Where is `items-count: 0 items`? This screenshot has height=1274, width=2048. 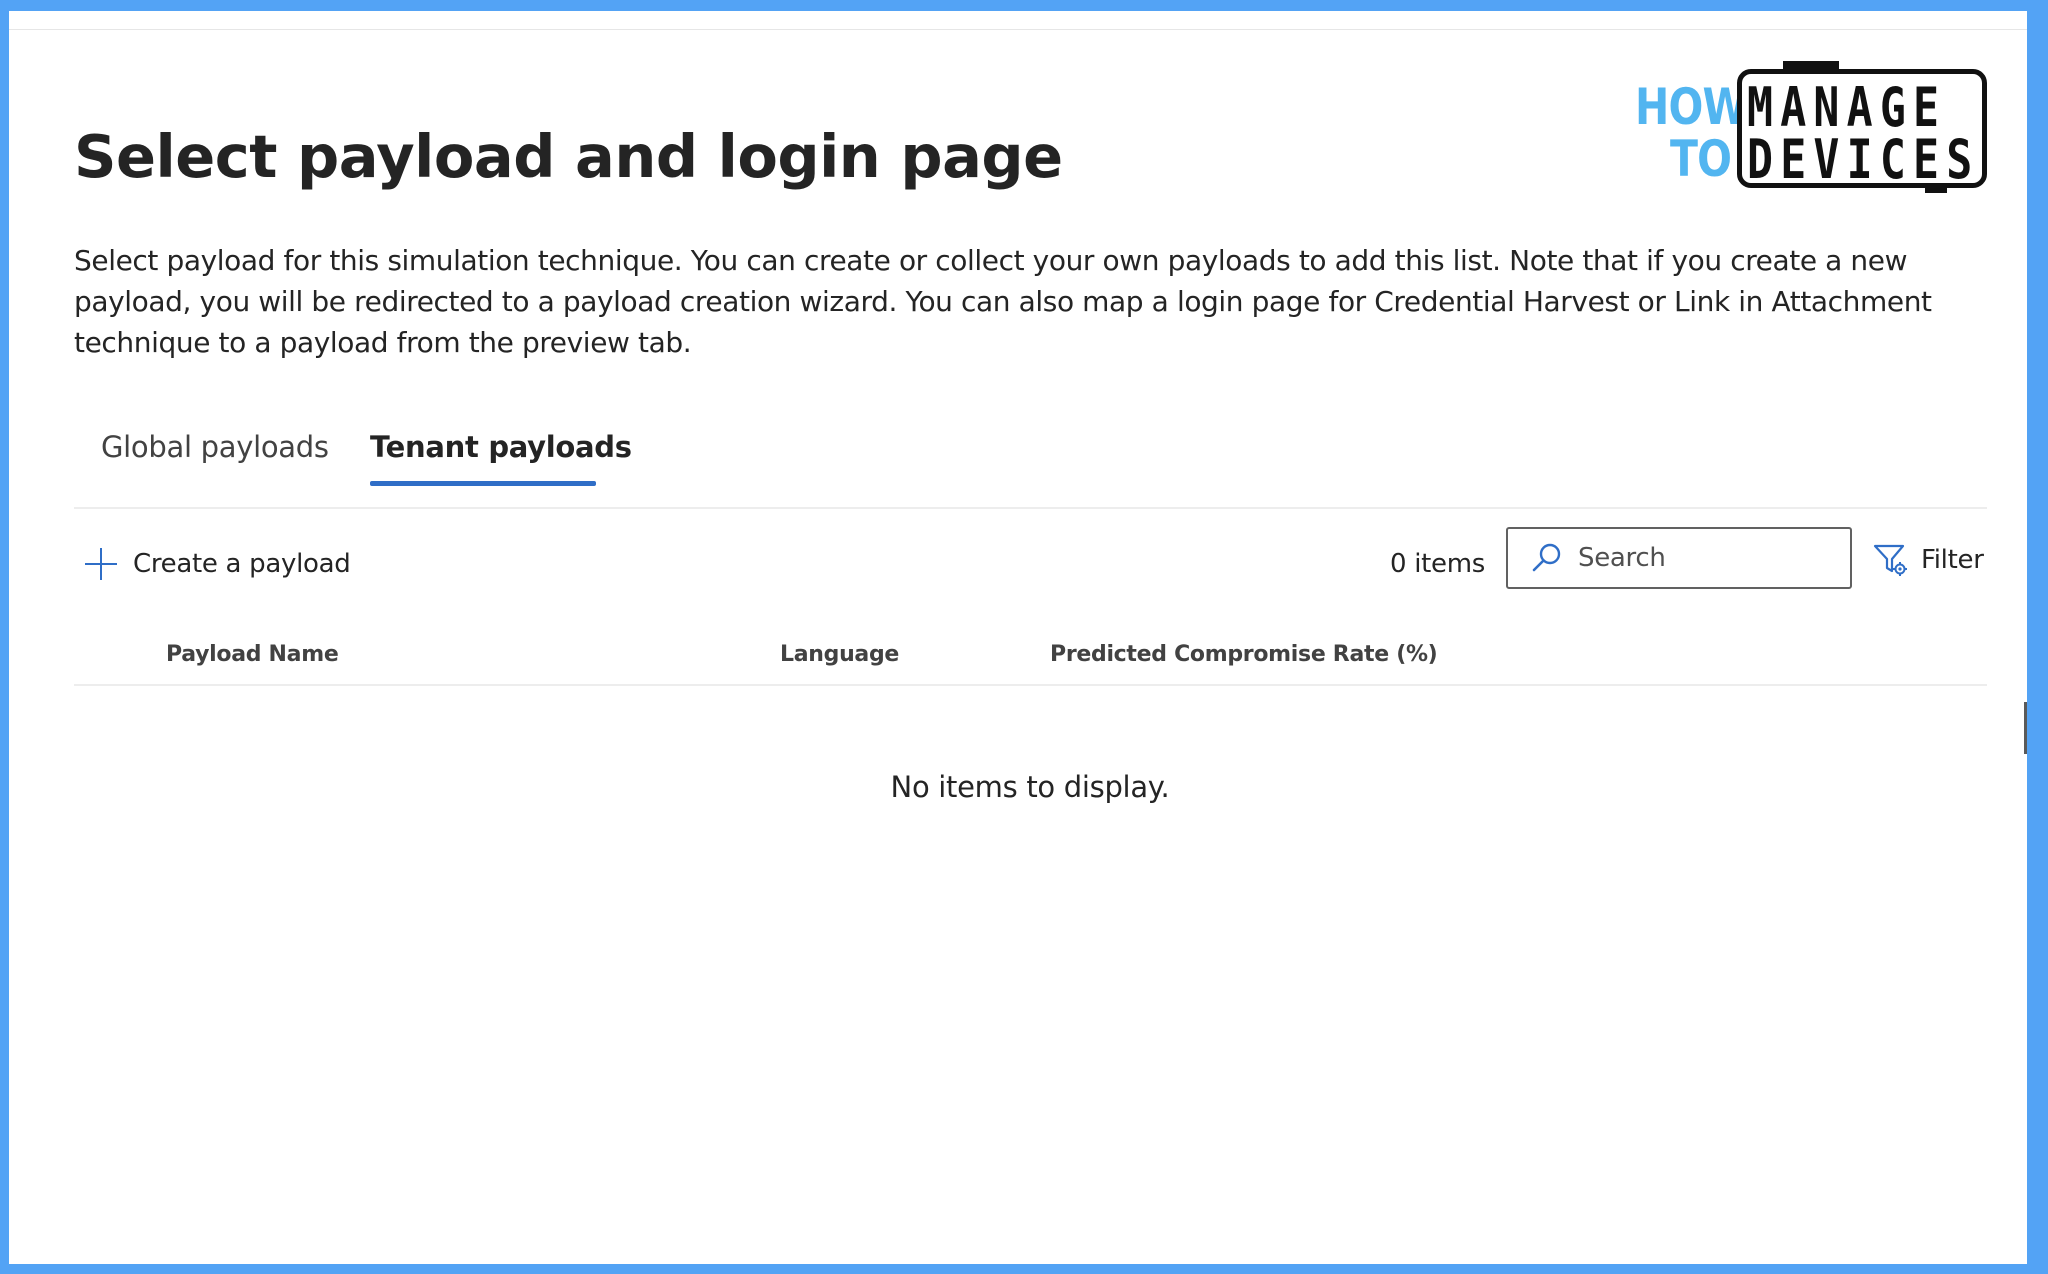 items-count: 0 items is located at coordinates (1437, 564).